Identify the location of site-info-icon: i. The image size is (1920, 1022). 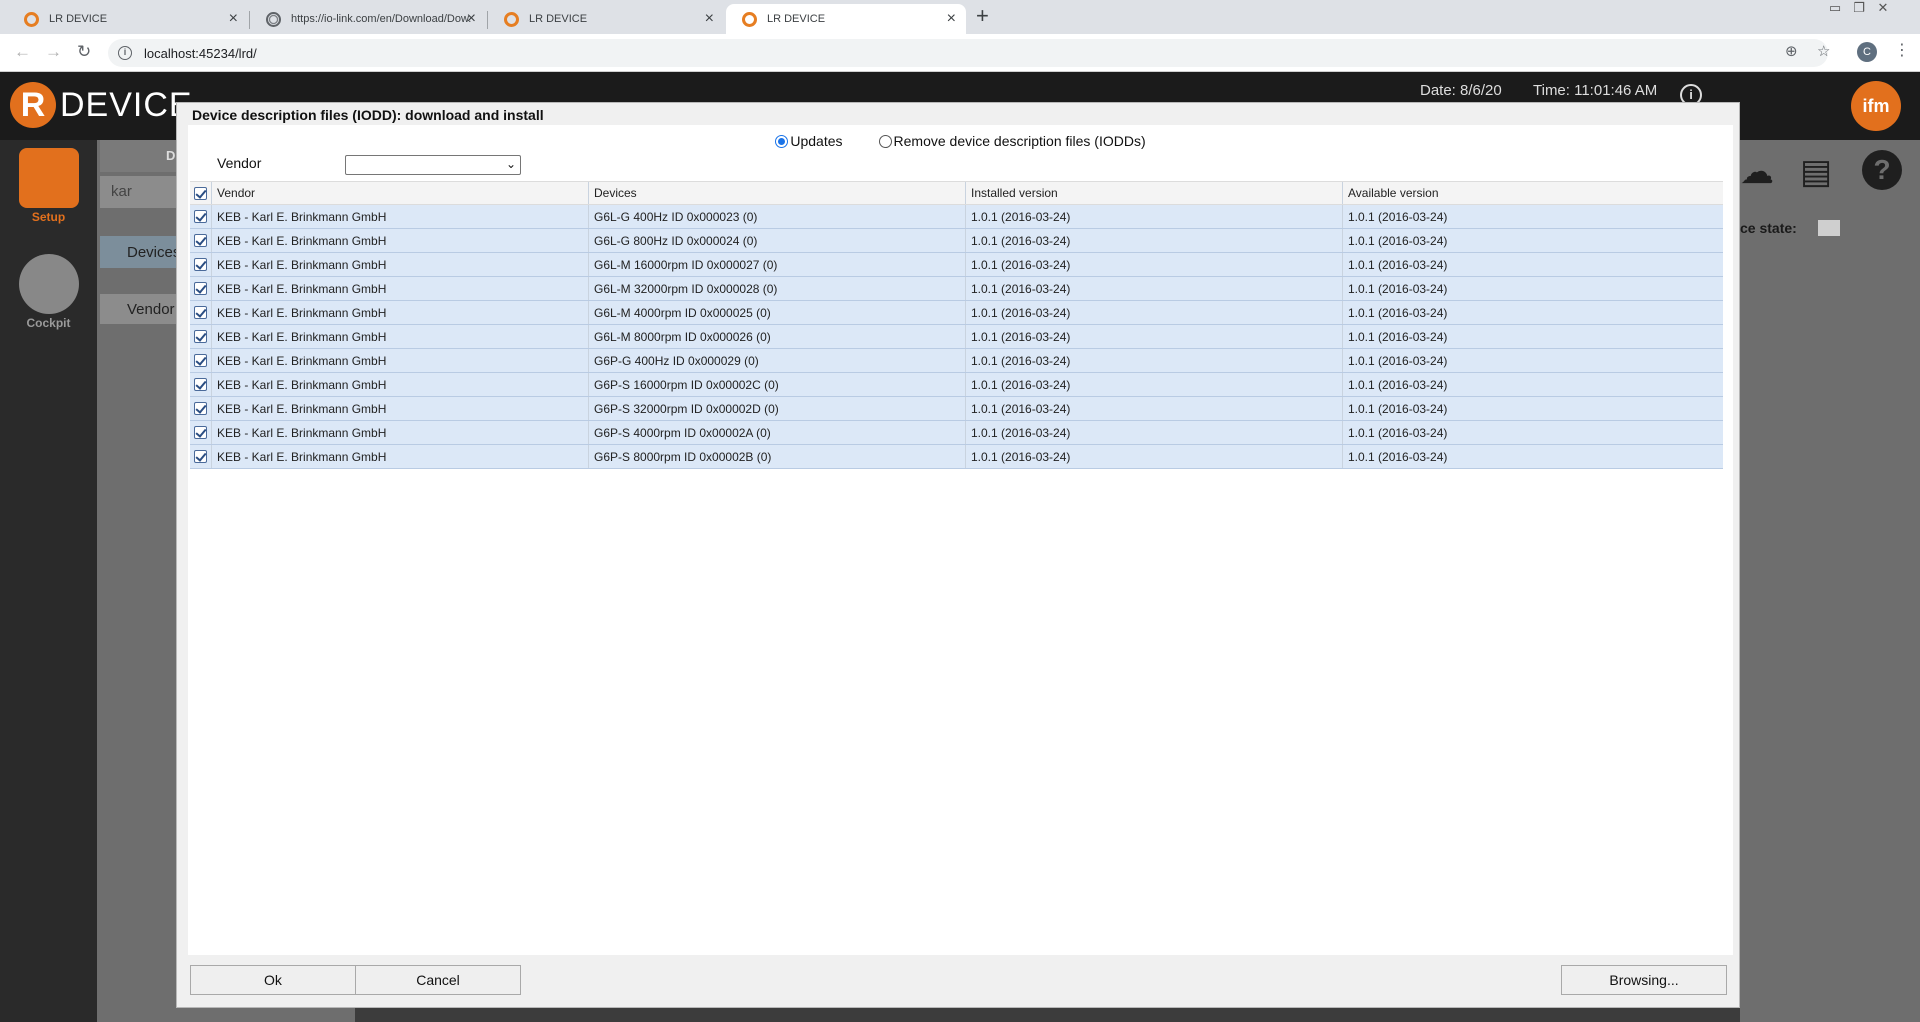
(125, 53).